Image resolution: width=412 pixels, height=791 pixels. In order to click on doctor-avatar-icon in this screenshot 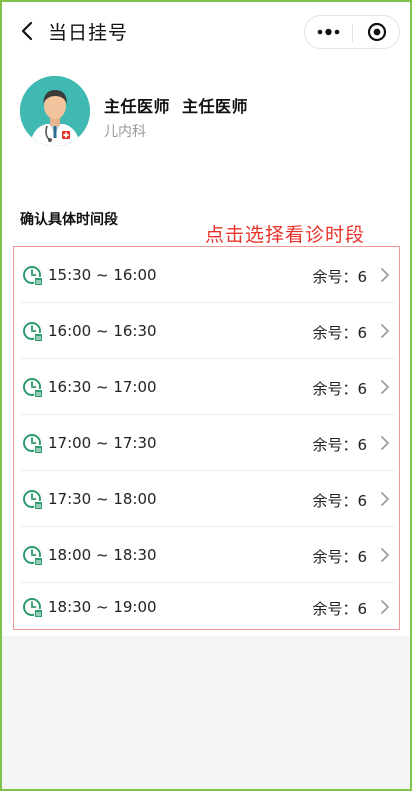, I will do `click(55, 111)`.